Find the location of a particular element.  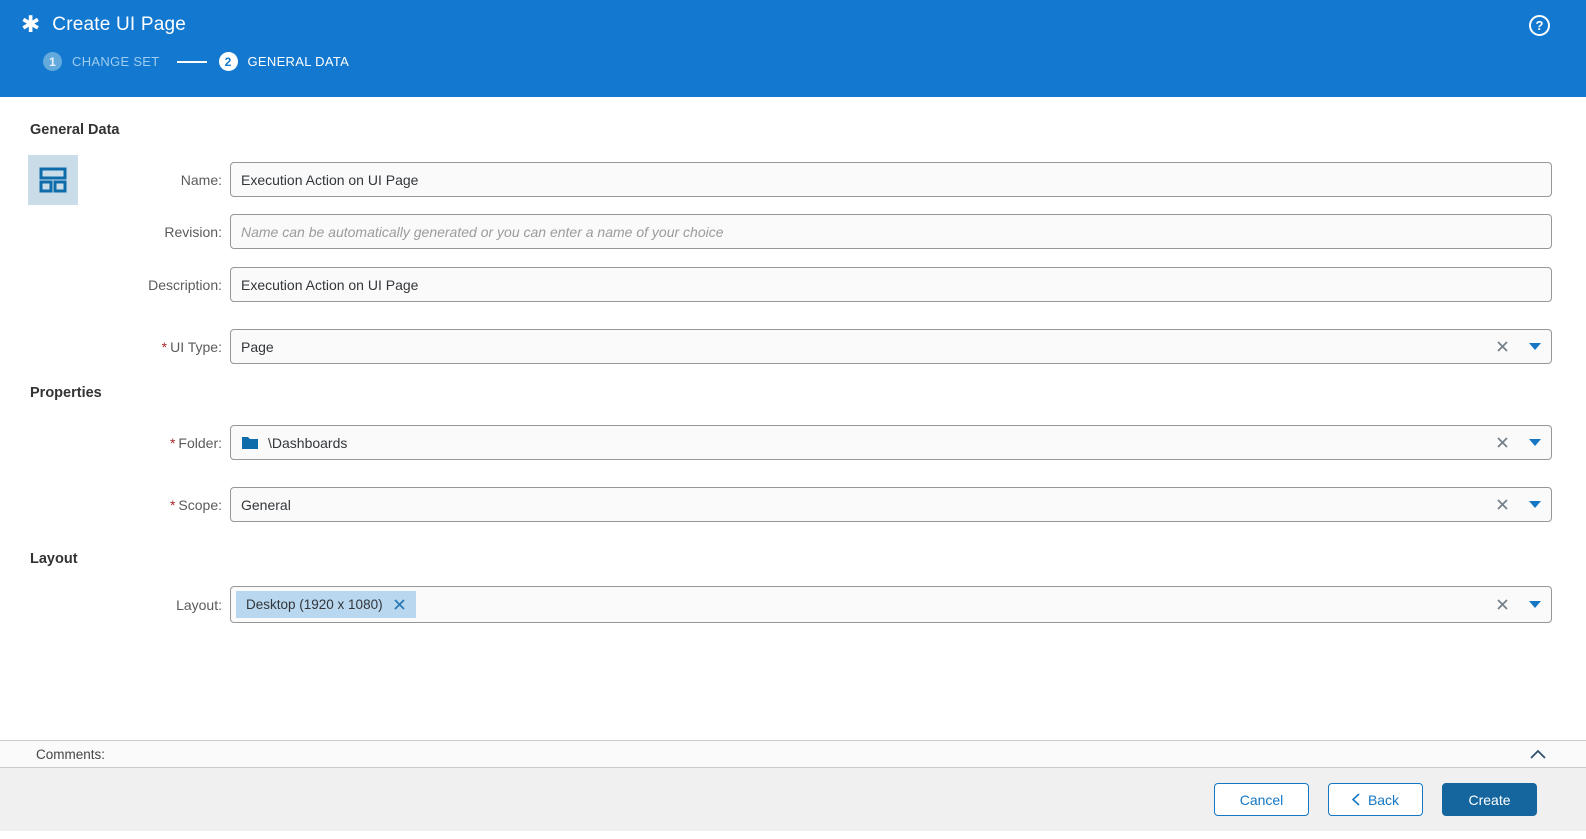

step-connector is located at coordinates (191, 61).